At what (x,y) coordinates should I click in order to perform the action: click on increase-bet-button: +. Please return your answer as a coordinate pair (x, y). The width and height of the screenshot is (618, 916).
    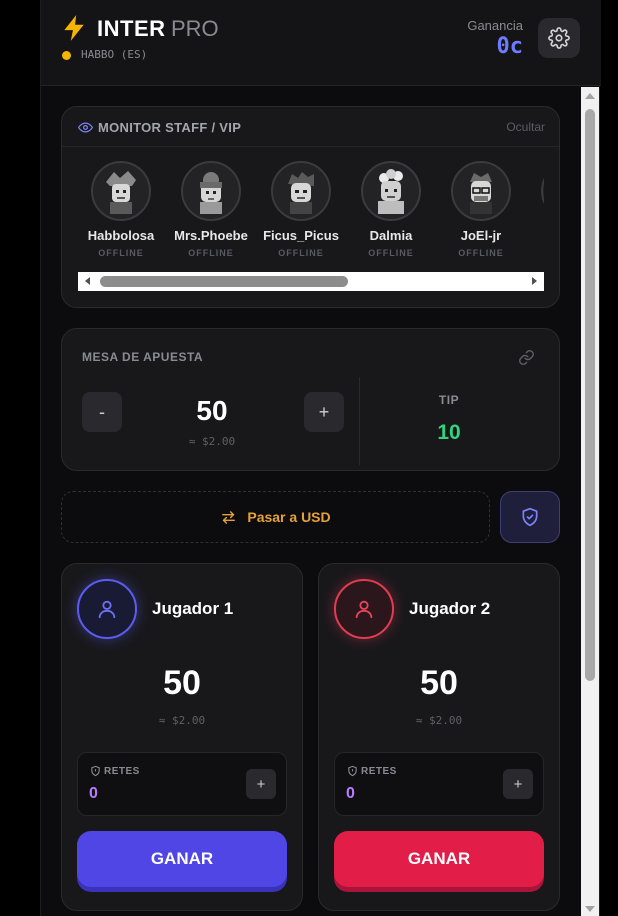
    Looking at the image, I should click on (324, 412).